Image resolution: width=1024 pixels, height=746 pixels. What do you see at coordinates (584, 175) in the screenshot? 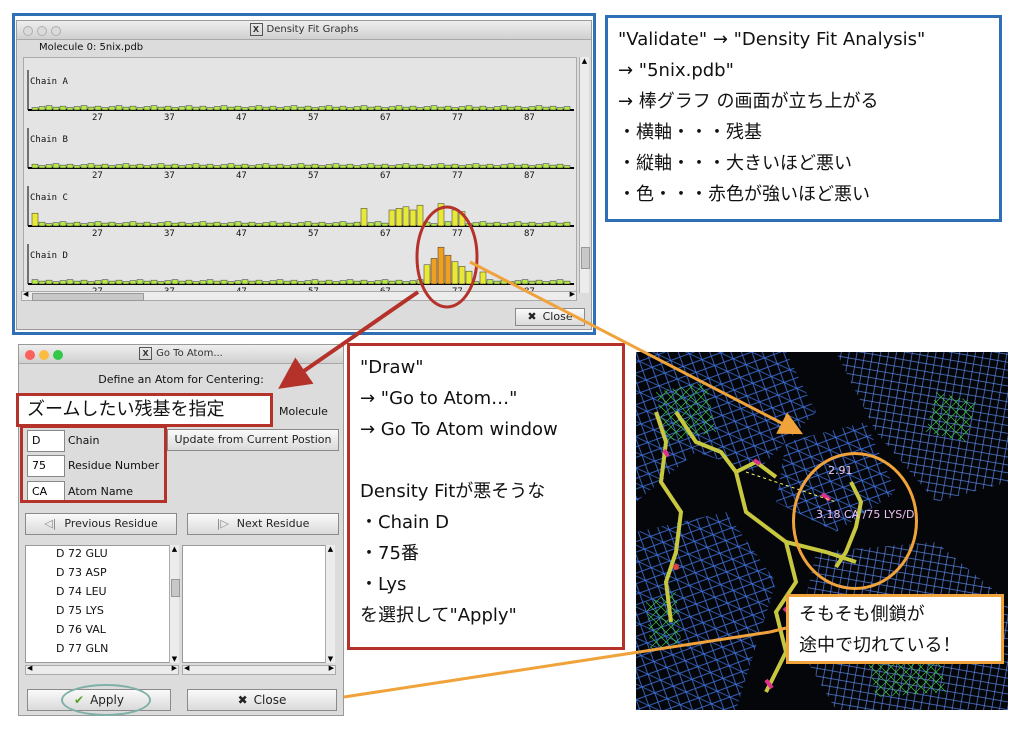
I see `density-vertical-scrollbar: ▲` at bounding box center [584, 175].